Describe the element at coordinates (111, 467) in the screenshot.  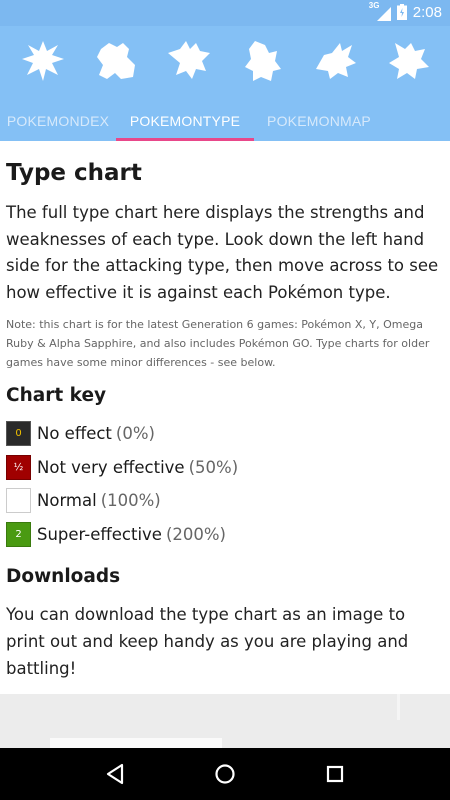
I see `key-label: Not very effective` at that location.